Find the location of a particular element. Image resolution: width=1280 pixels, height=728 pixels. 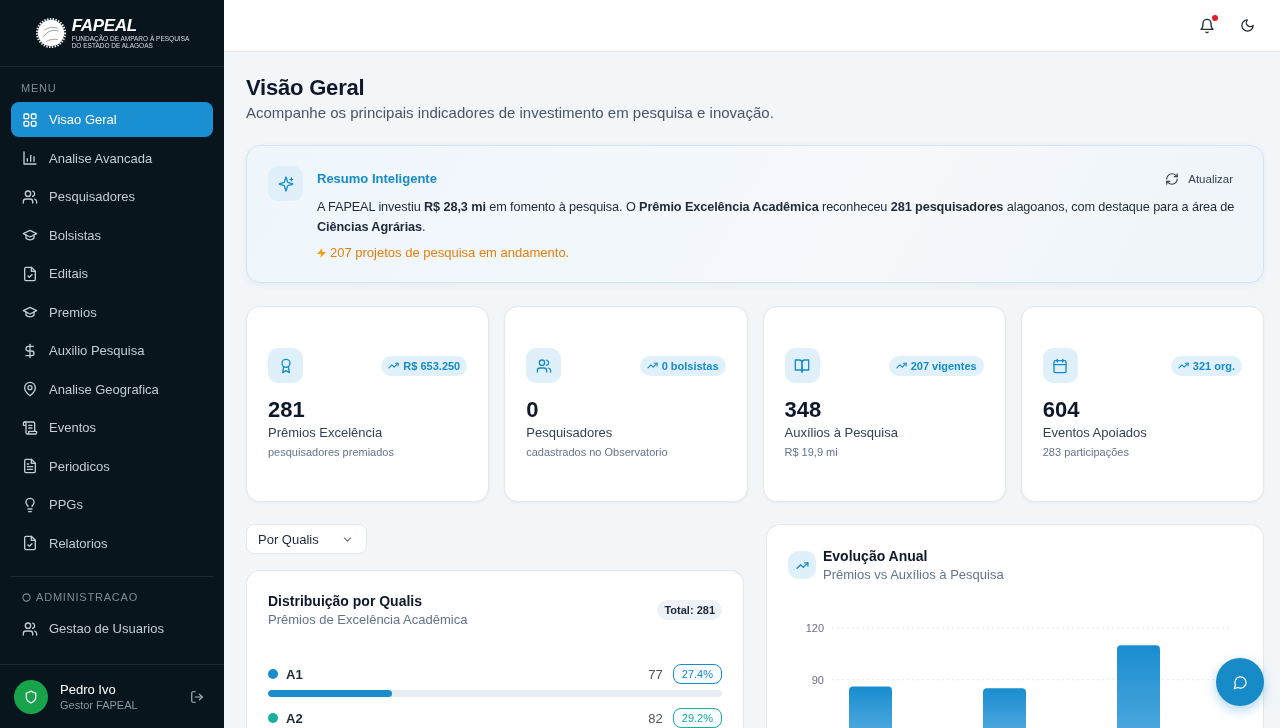

card-subtitle: Prêmios de Excelência Acadêmica is located at coordinates (368, 620).